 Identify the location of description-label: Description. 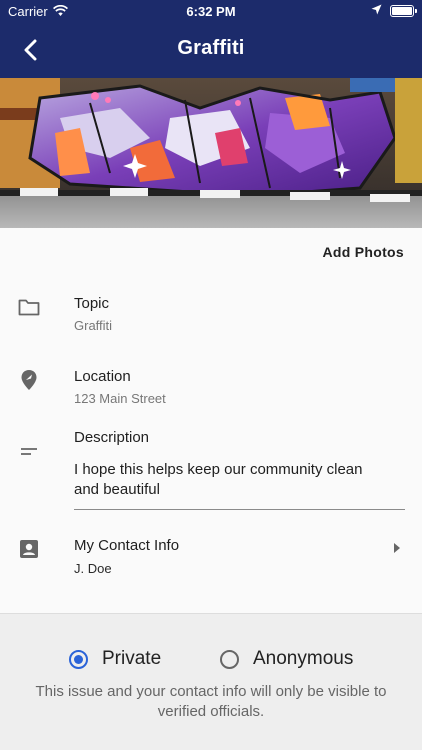
(112, 437).